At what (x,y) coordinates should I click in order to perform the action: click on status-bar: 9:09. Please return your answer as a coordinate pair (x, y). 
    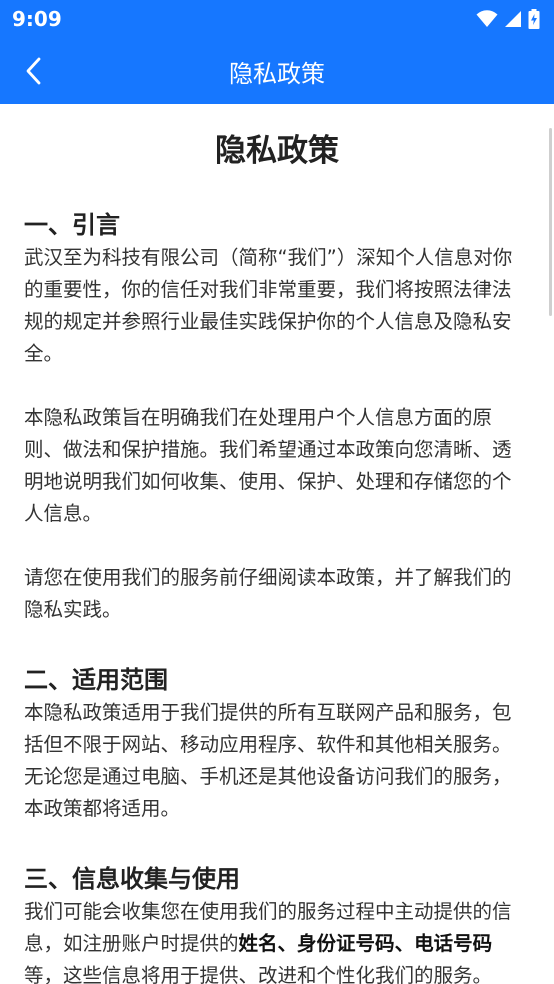
    Looking at the image, I should click on (277, 19).